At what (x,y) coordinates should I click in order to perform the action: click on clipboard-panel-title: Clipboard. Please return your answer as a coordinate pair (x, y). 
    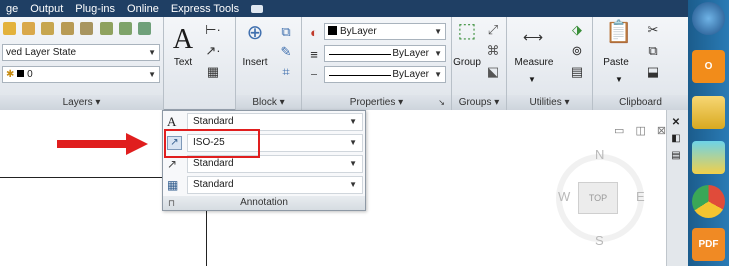
    Looking at the image, I should click on (640, 102).